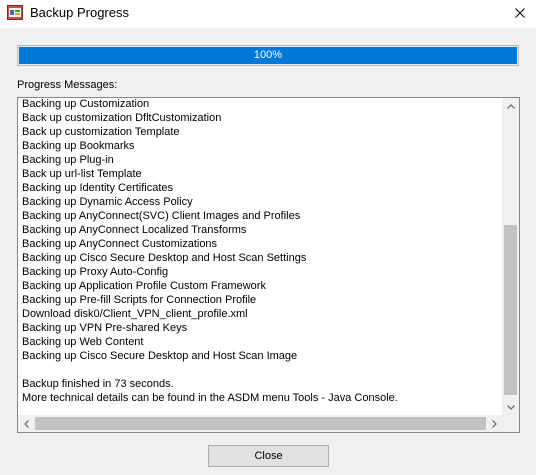 This screenshot has width=536, height=475. I want to click on window-title: Backup Progress, so click(79, 12).